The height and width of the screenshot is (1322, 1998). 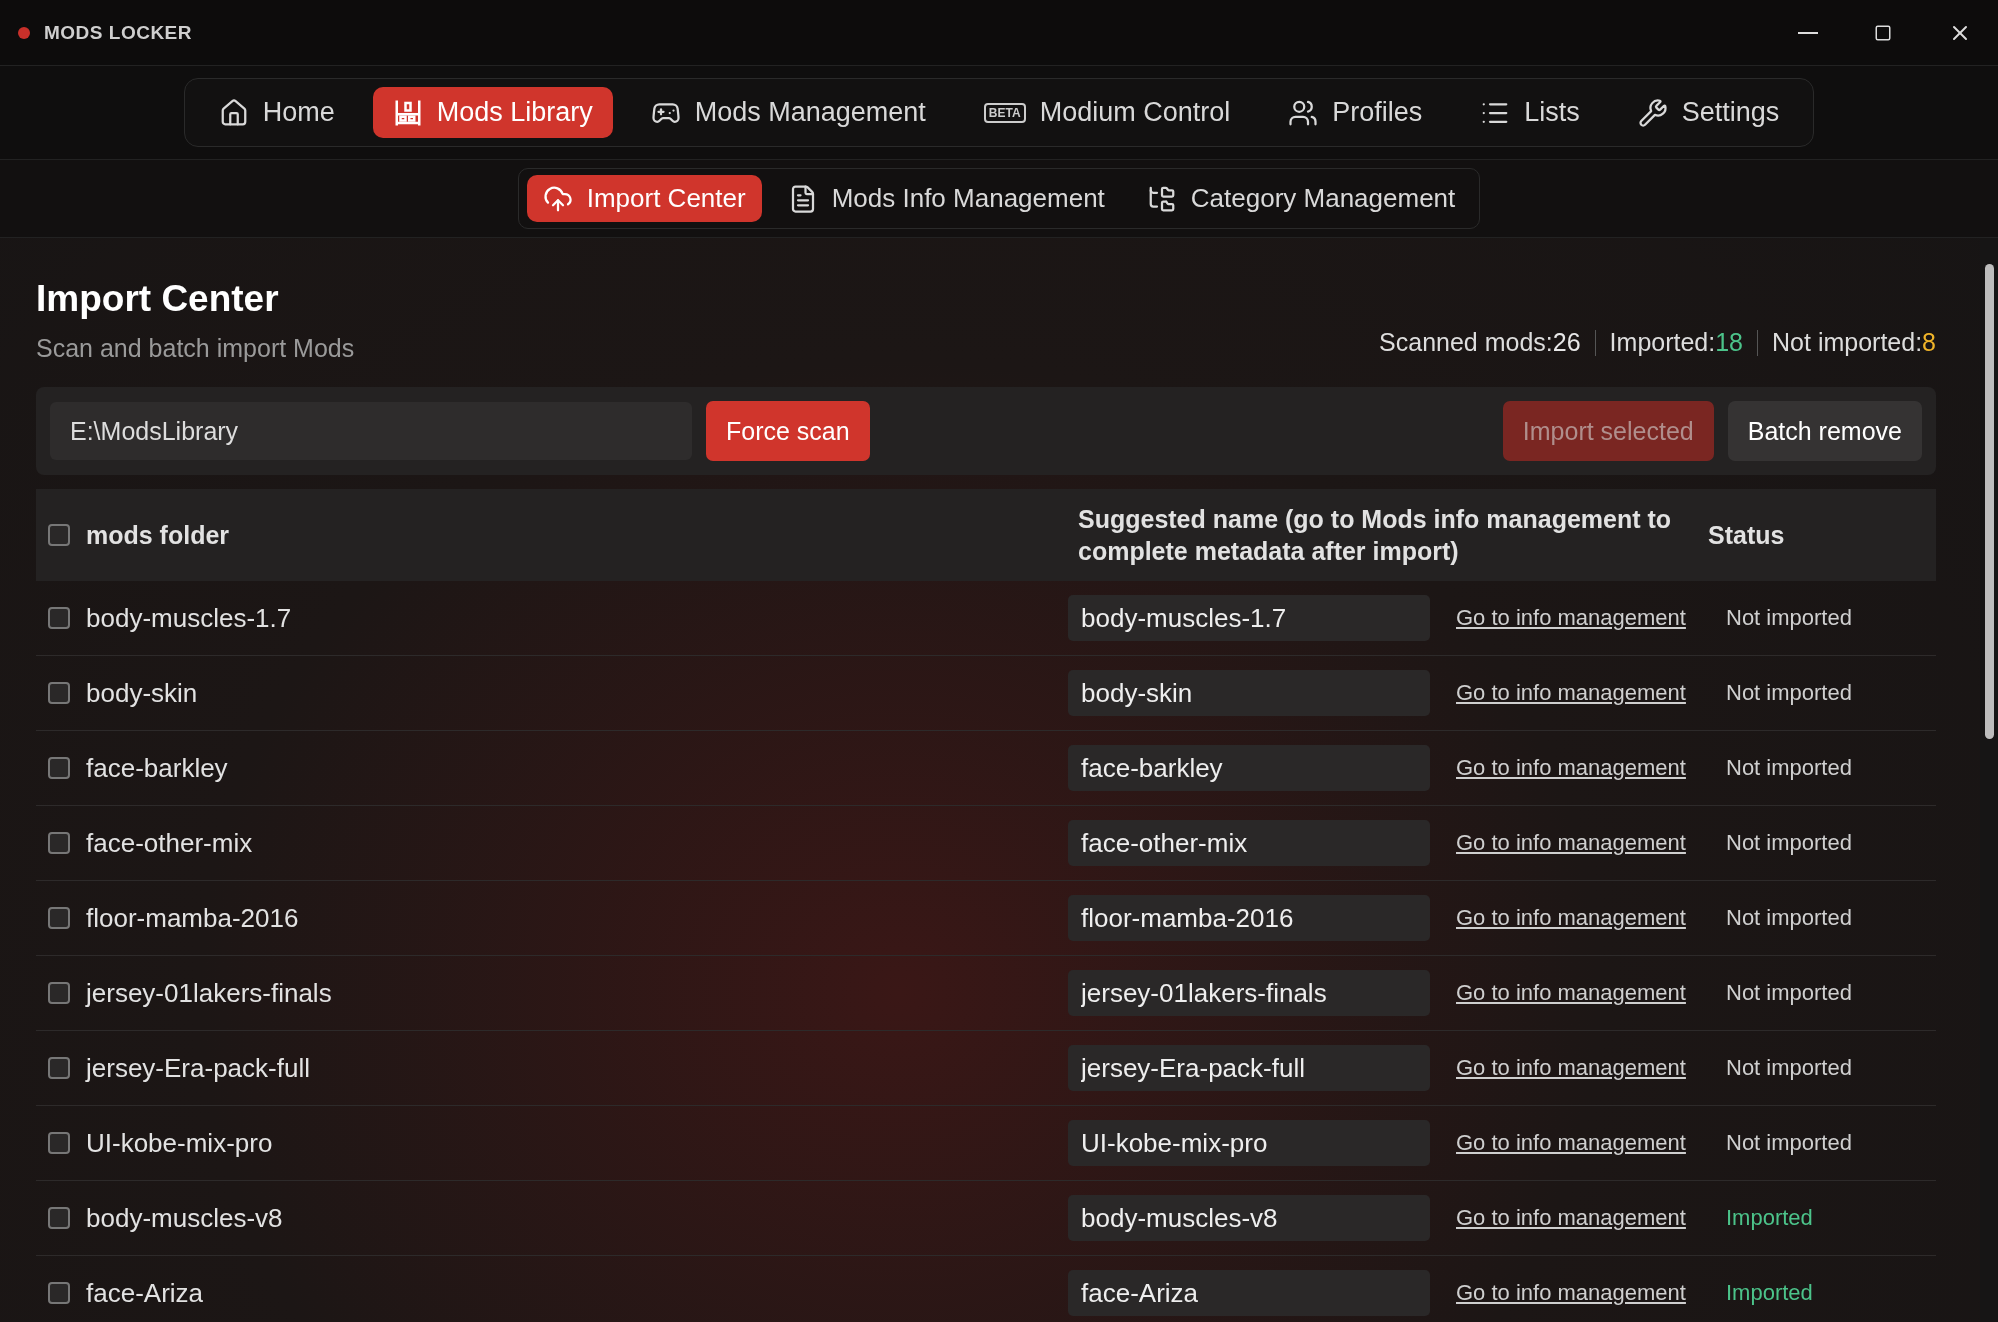 What do you see at coordinates (1652, 112) in the screenshot?
I see `tools-icon` at bounding box center [1652, 112].